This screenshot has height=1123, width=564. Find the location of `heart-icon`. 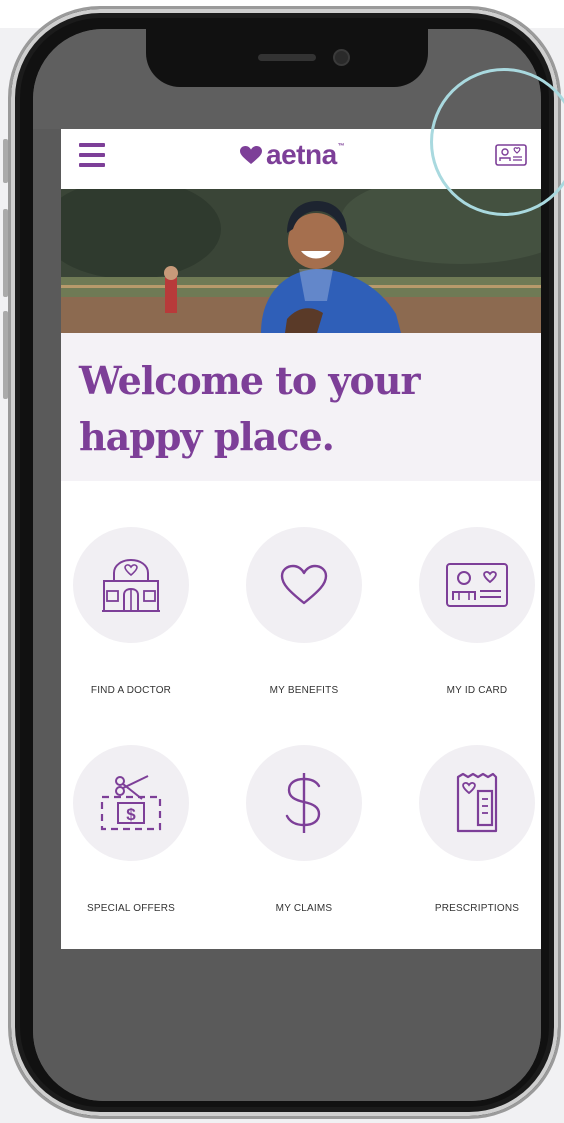

heart-icon is located at coordinates (304, 584).